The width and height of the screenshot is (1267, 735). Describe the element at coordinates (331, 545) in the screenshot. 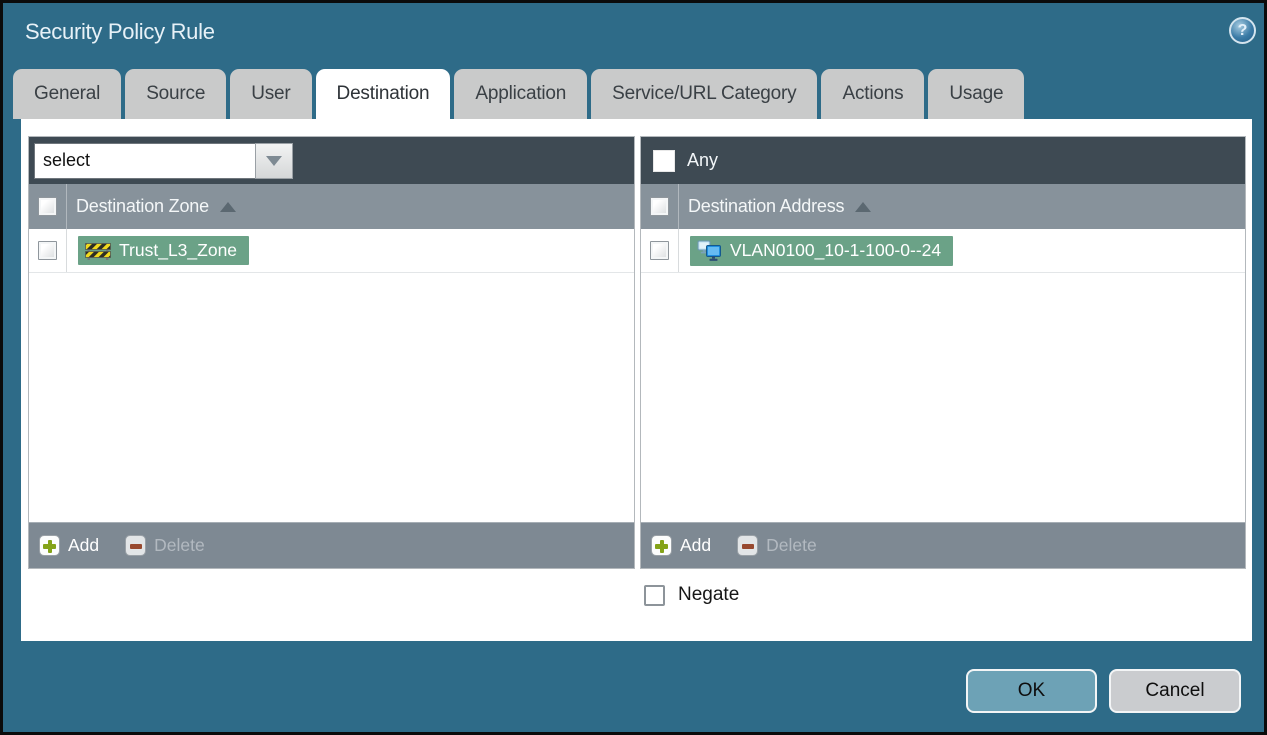

I see `zone-footer-bar: Add Delete` at that location.